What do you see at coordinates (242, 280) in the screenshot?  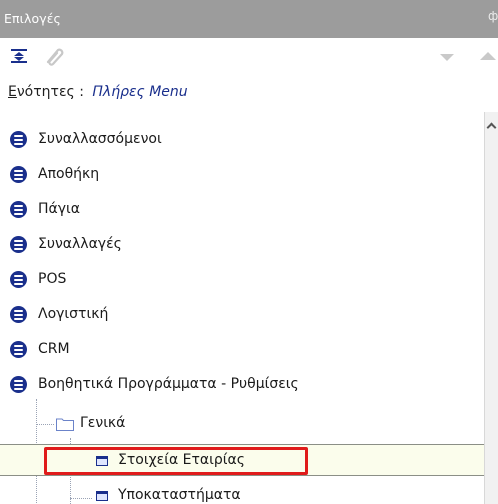 I see `tree-item-pos: POS` at bounding box center [242, 280].